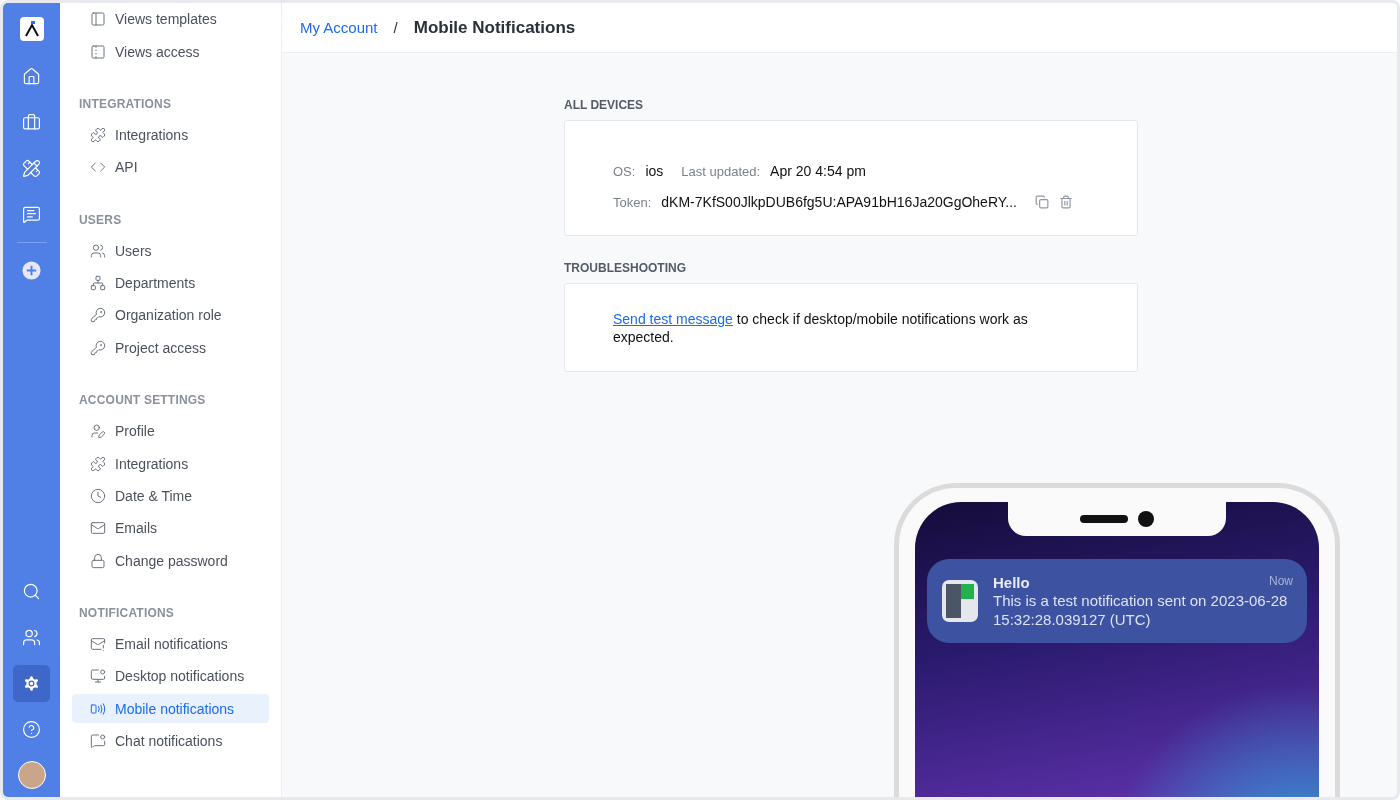  I want to click on section-title: ALL DEVICES, so click(604, 105).